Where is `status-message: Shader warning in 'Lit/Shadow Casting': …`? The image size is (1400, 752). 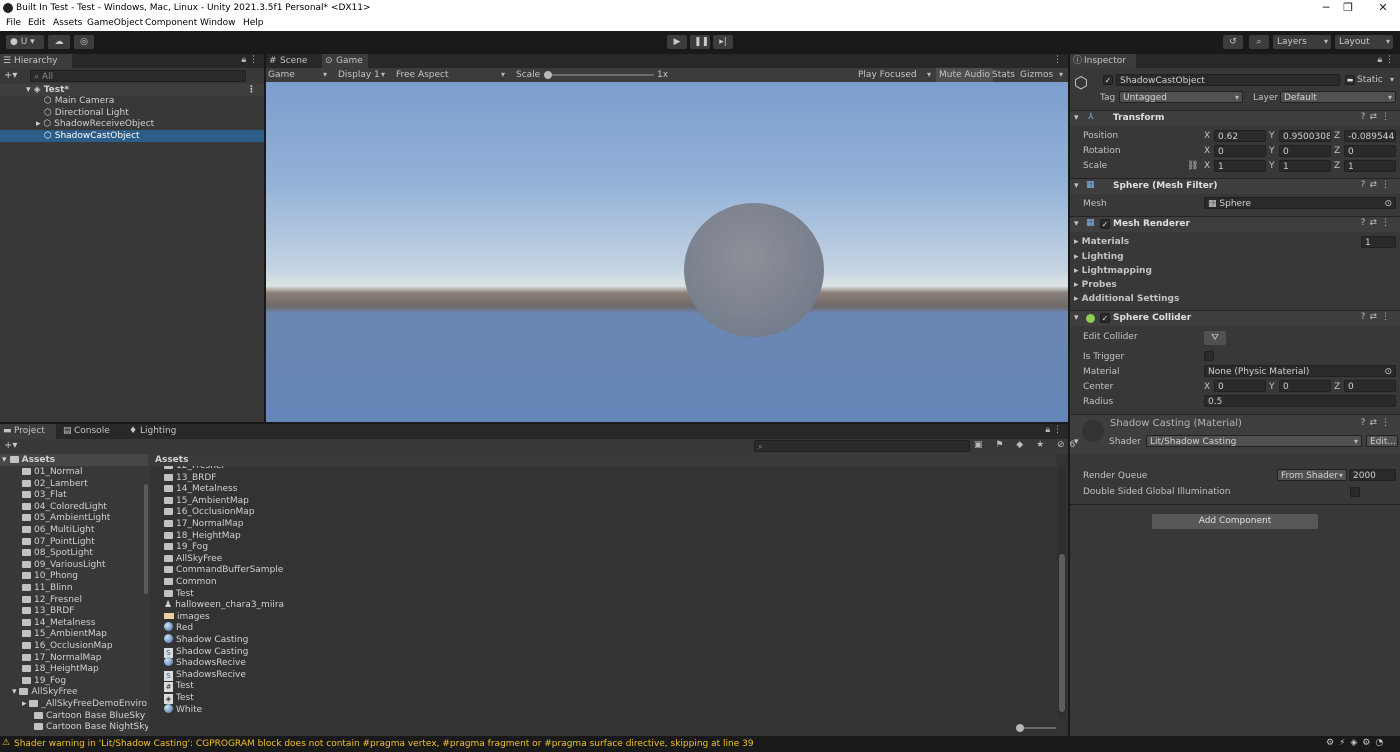
status-message: Shader warning in 'Lit/Shadow Casting': … is located at coordinates (384, 744).